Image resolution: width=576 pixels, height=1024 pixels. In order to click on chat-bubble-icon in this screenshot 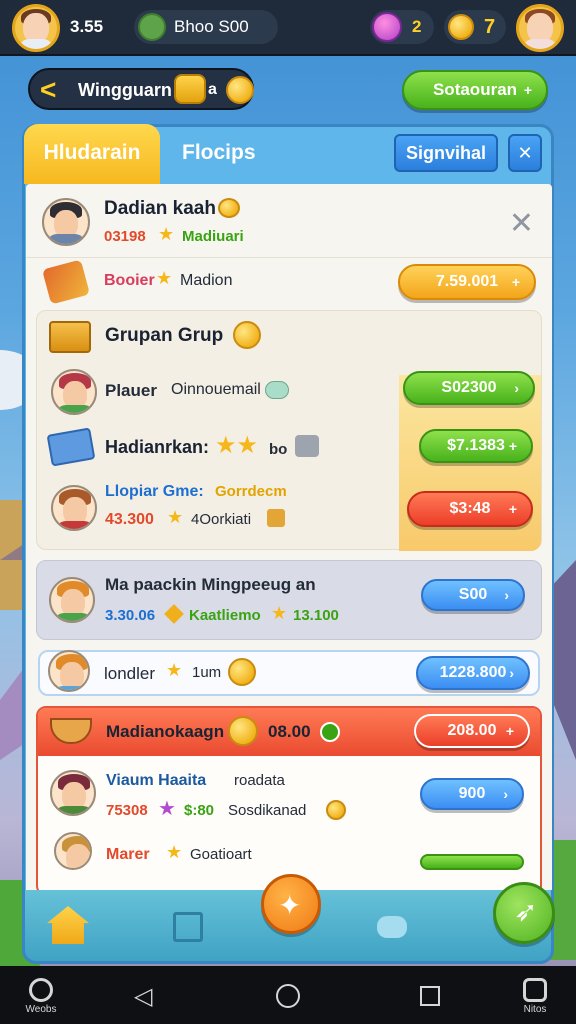, I will do `click(392, 927)`.